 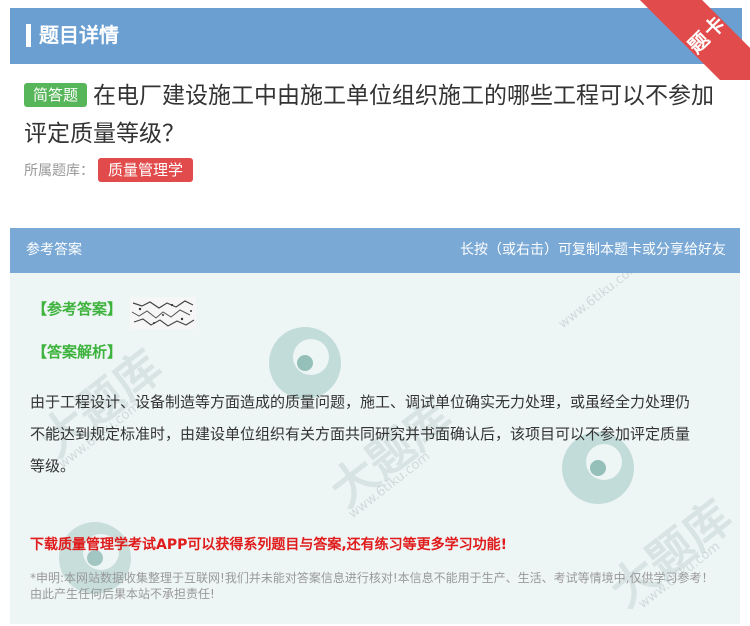 What do you see at coordinates (79, 35) in the screenshot?
I see `page-title: 题目详情` at bounding box center [79, 35].